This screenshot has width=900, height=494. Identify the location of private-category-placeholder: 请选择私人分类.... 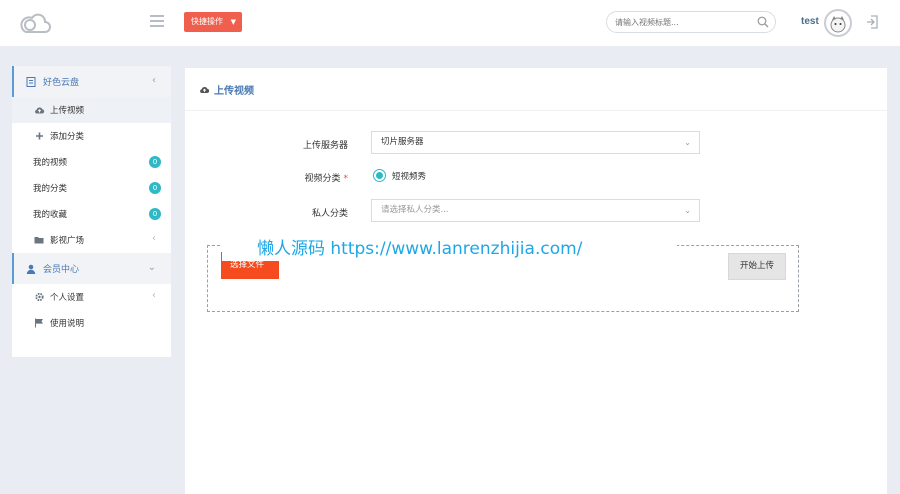
(415, 210).